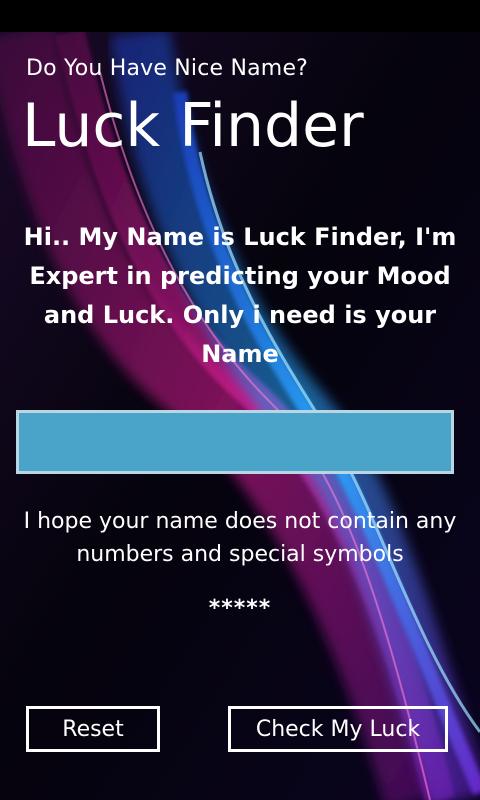  Describe the element at coordinates (167, 68) in the screenshot. I see `app-subtitle: Do You Have Nice Name?` at that location.